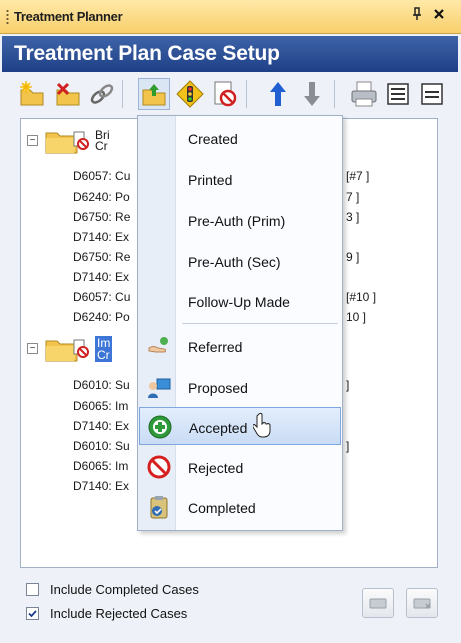  I want to click on traffic-sign-button, so click(190, 94).